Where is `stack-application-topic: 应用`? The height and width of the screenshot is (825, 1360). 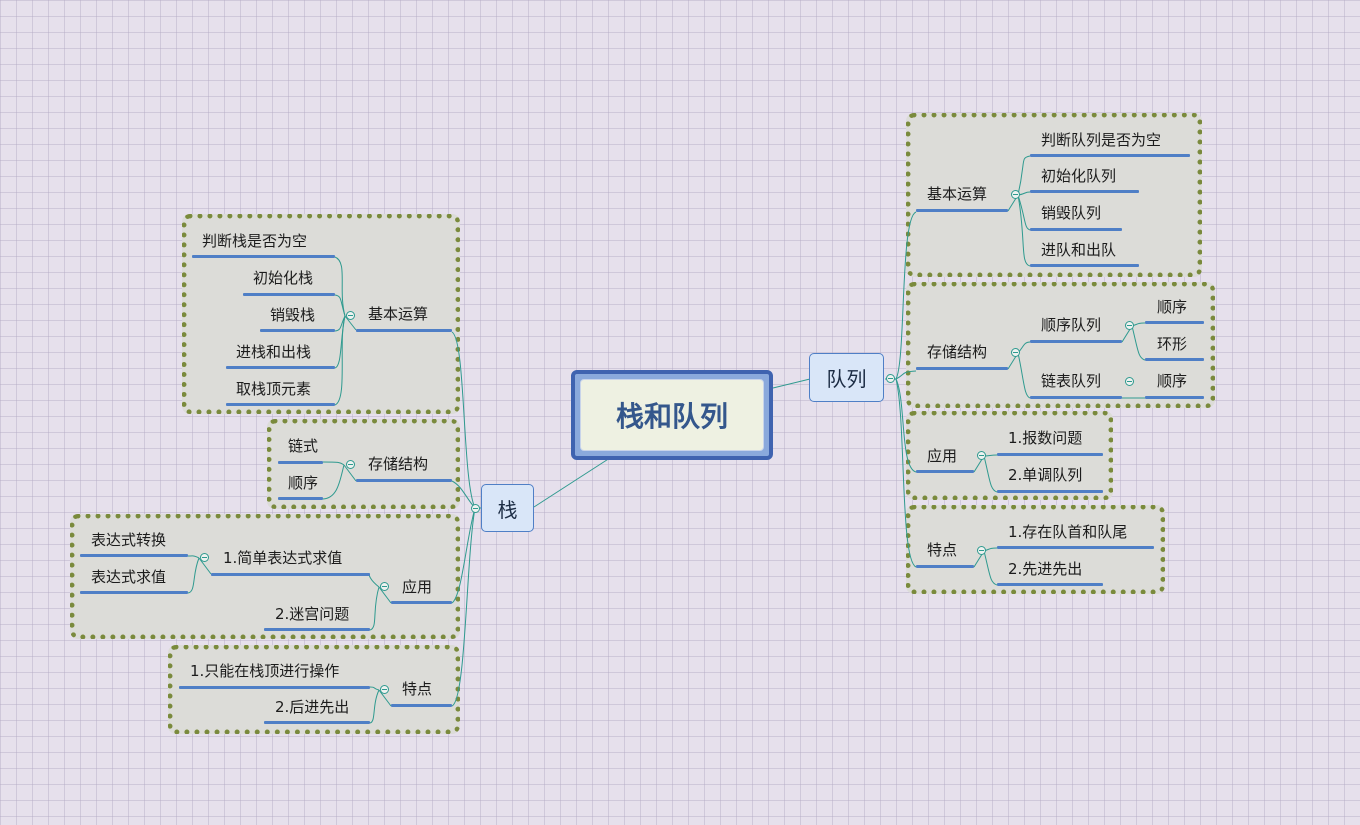 stack-application-topic: 应用 is located at coordinates (417, 587).